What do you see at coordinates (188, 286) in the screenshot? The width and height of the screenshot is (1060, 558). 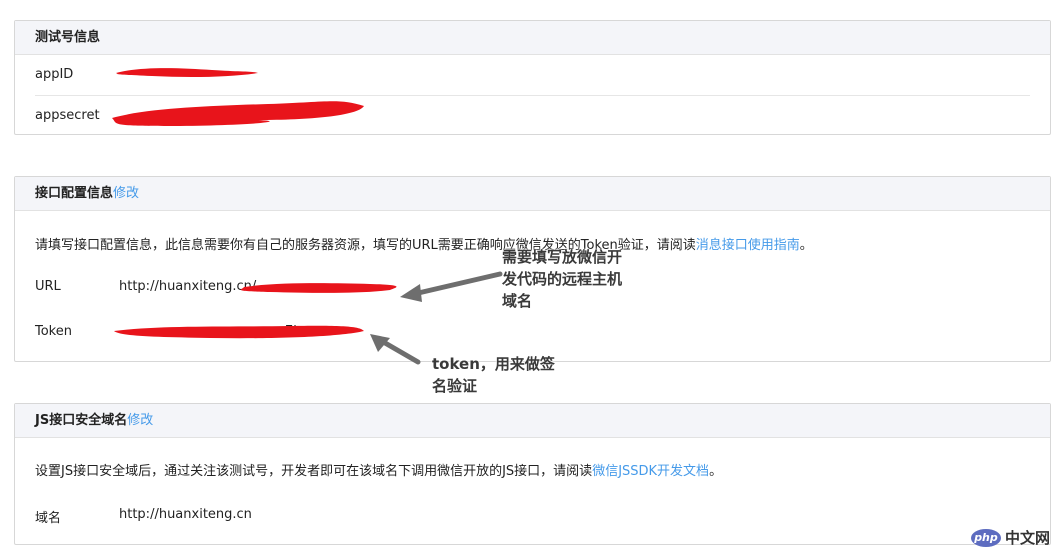 I see `url-value: http://huanxiteng.cn/` at bounding box center [188, 286].